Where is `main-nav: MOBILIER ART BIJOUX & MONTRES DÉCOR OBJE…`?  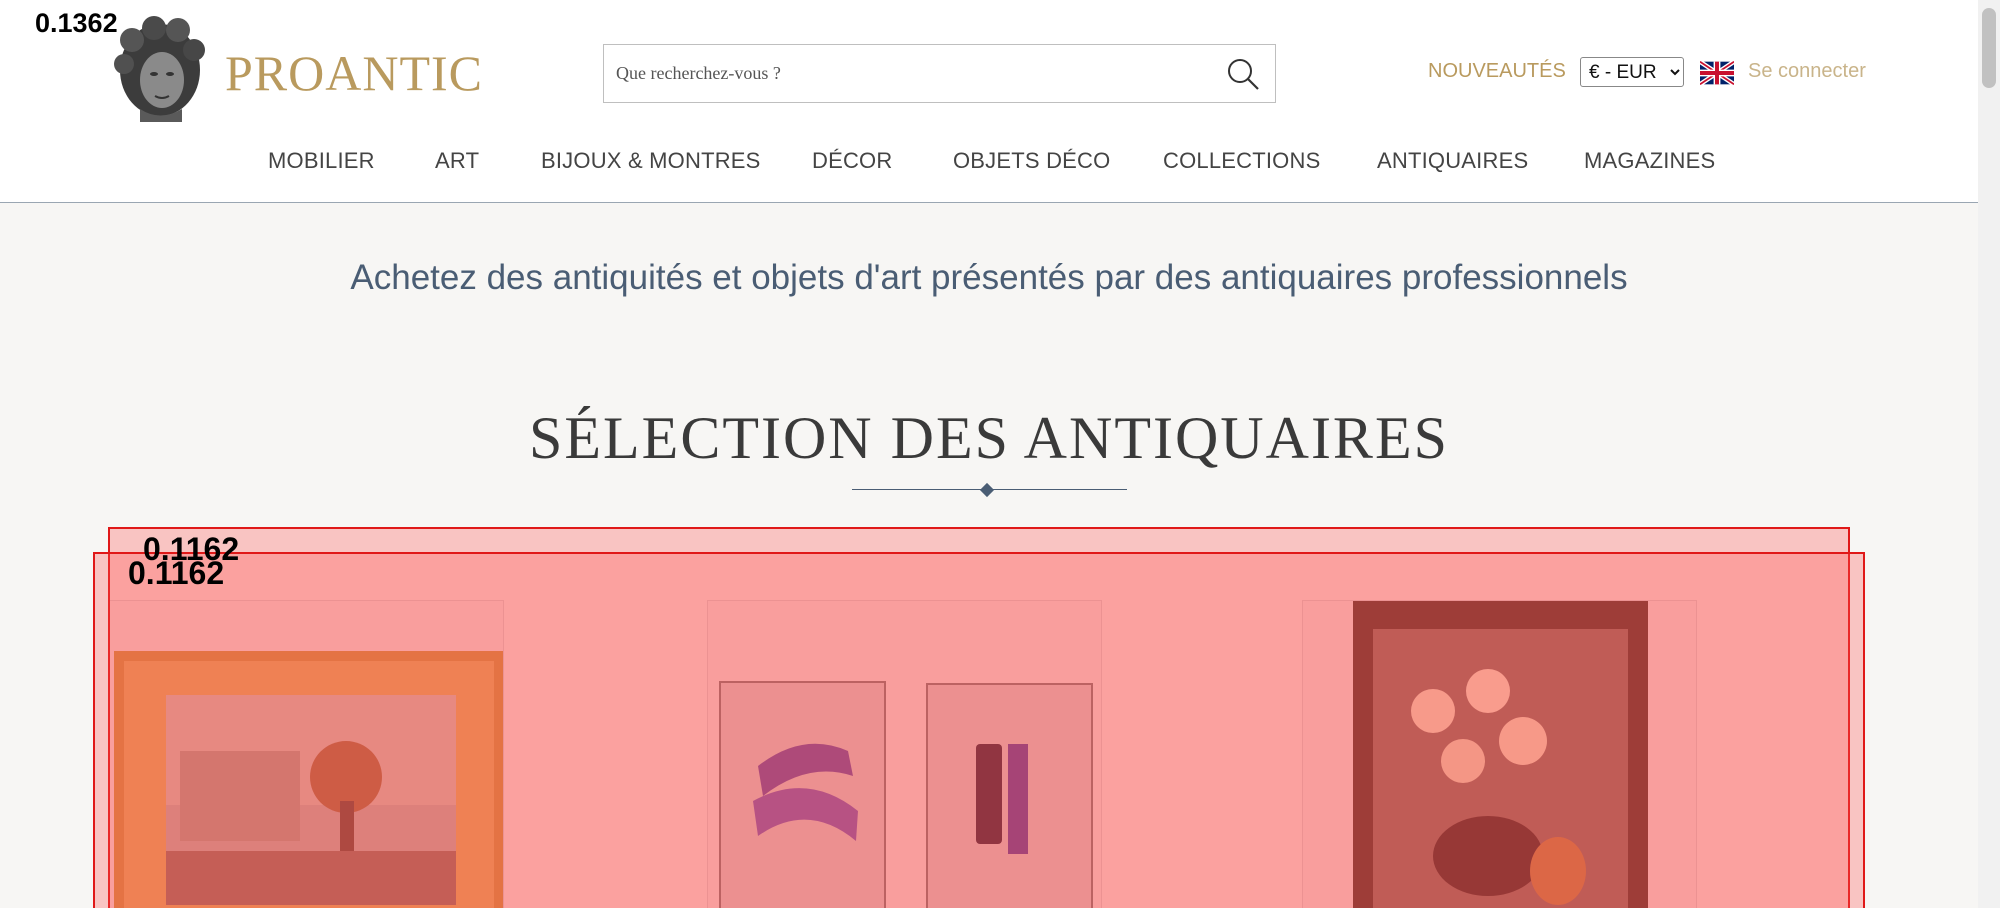 main-nav: MOBILIER ART BIJOUX & MONTRES DÉCOR OBJE… is located at coordinates (989, 164).